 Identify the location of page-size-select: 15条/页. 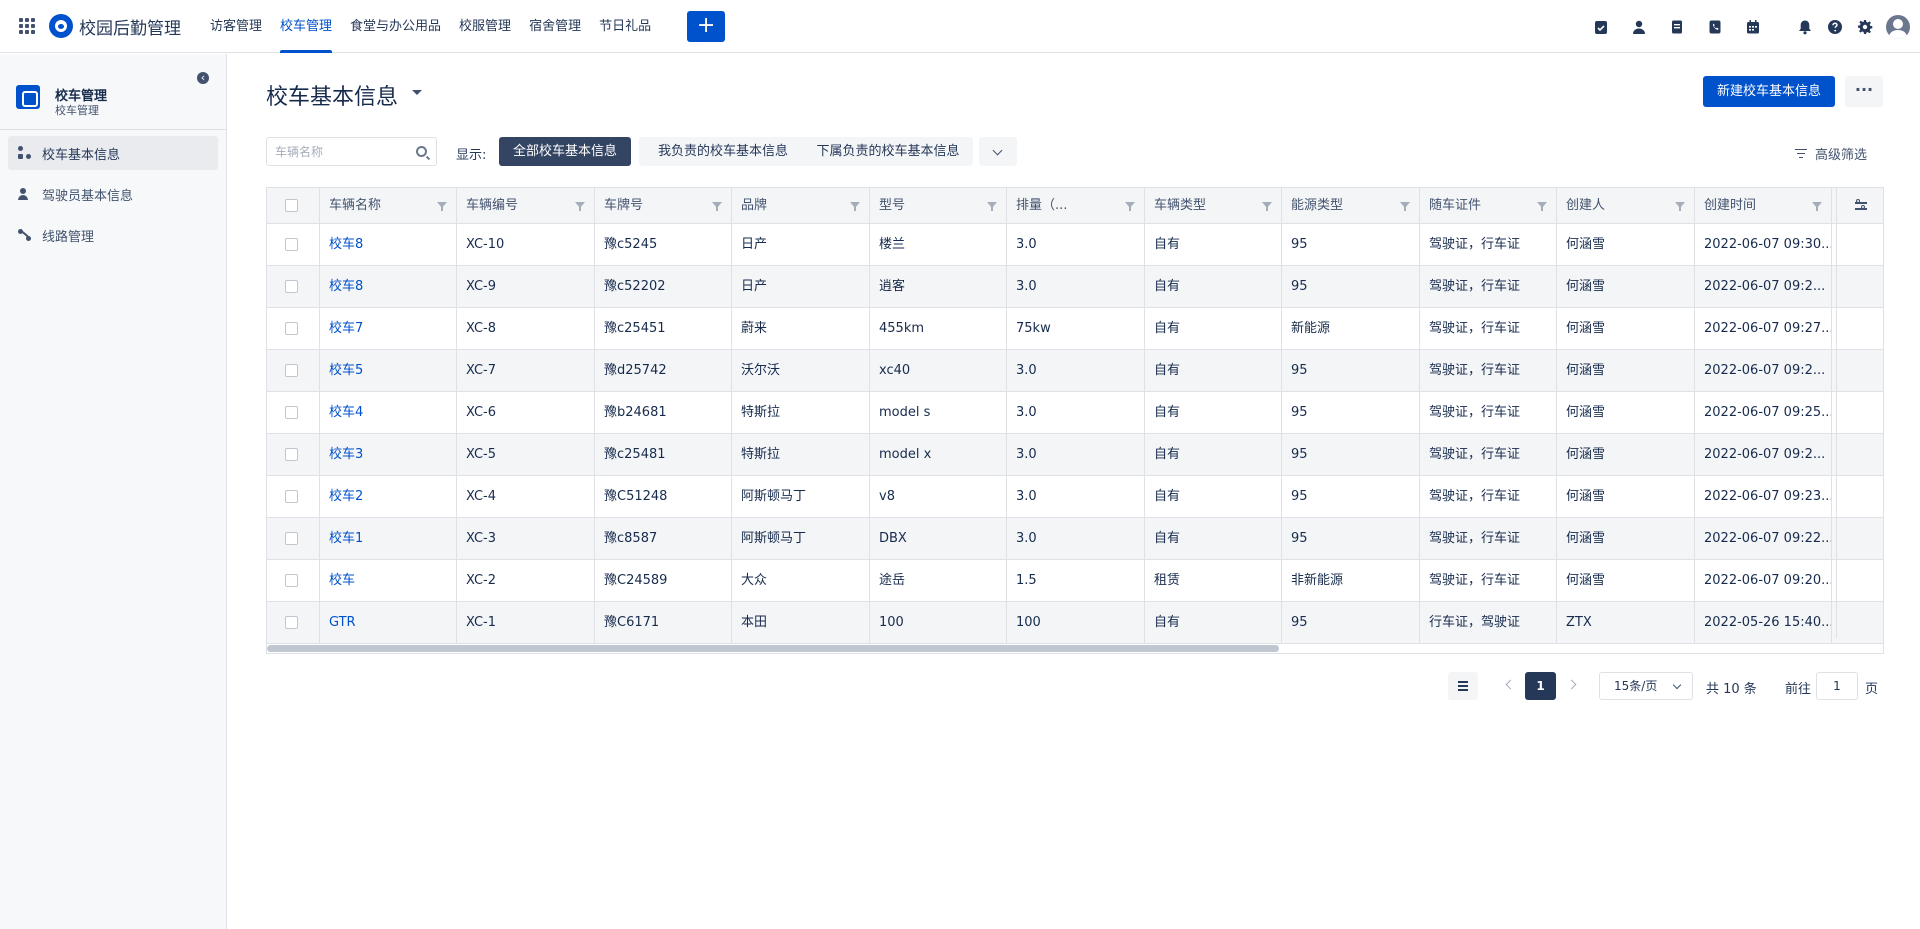
(1646, 686).